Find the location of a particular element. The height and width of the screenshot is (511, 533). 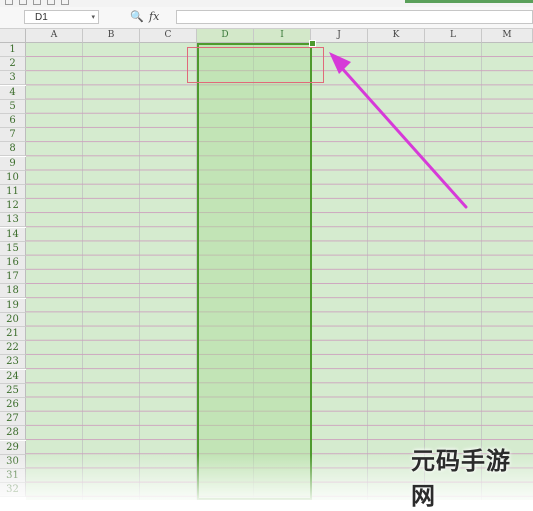

column-header-highlight is located at coordinates (255, 65).